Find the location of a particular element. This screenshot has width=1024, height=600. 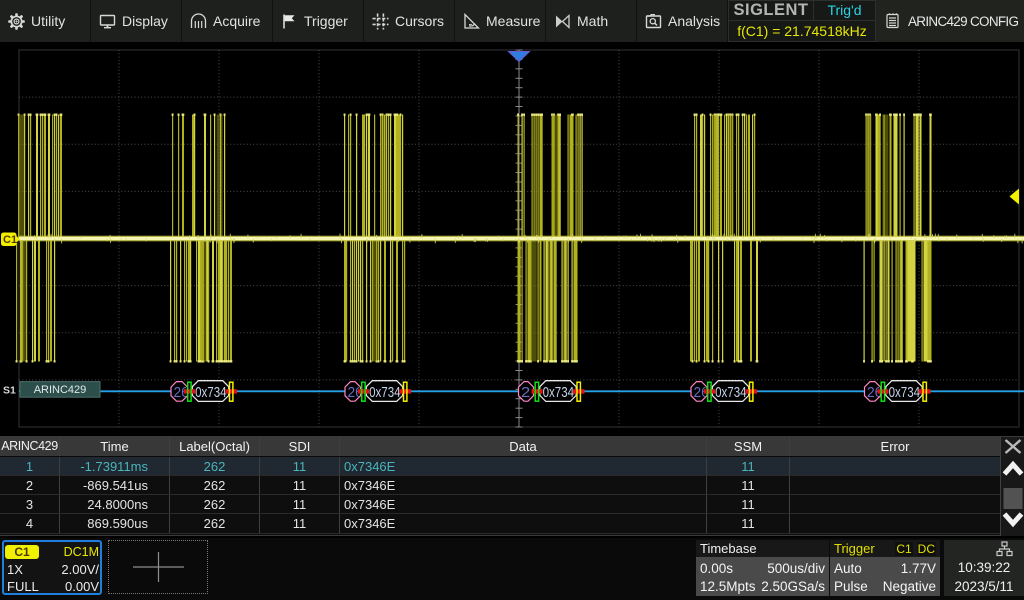

svg-text: S1 is located at coordinates (9, 390).